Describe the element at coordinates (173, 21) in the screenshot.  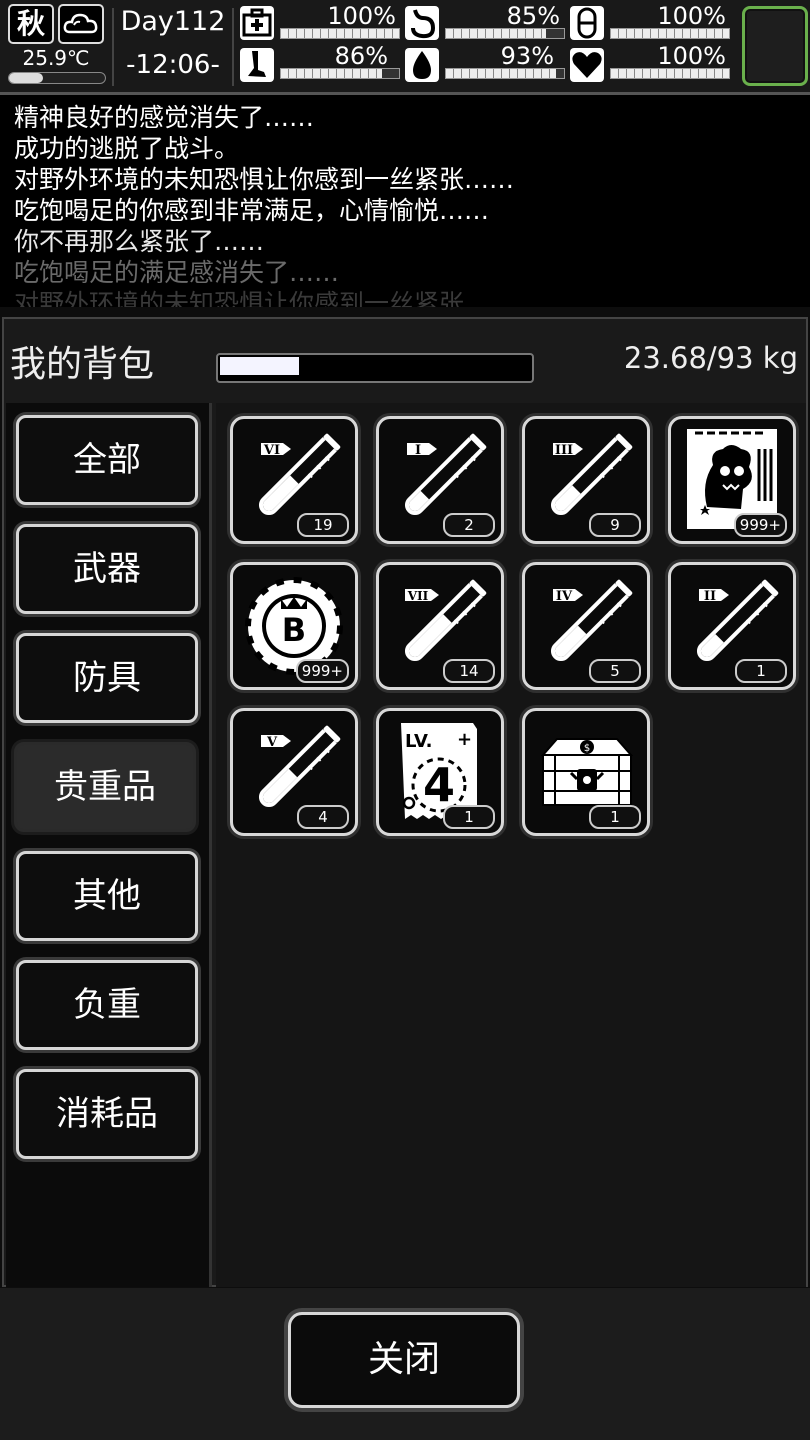
I see `day-counter: Day112` at that location.